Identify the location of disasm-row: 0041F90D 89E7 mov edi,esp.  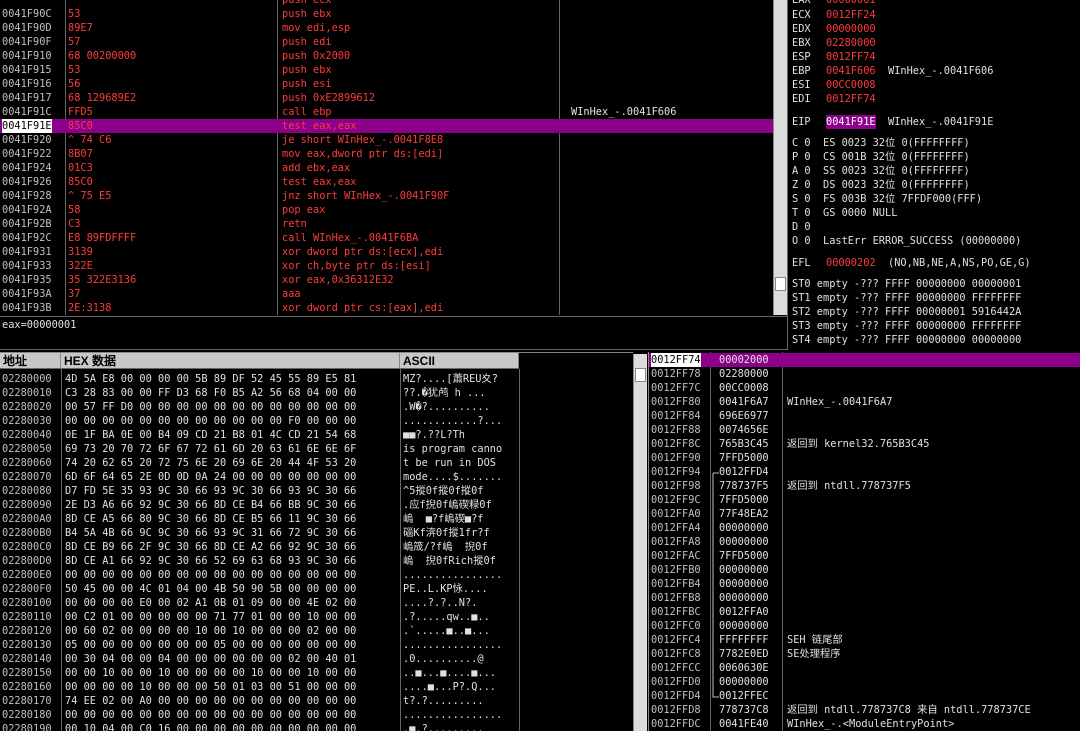
(386, 28).